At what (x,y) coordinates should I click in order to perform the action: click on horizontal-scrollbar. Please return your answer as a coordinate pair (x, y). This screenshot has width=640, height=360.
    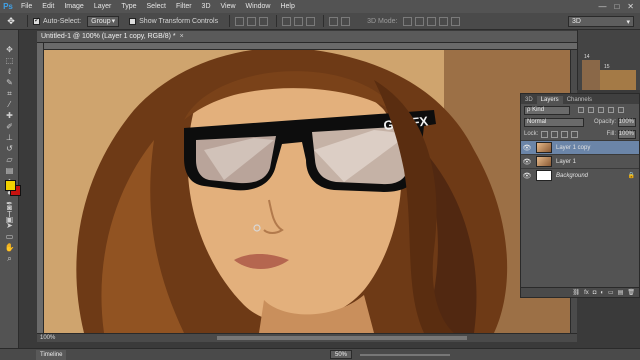
    Looking at the image, I should click on (342, 338).